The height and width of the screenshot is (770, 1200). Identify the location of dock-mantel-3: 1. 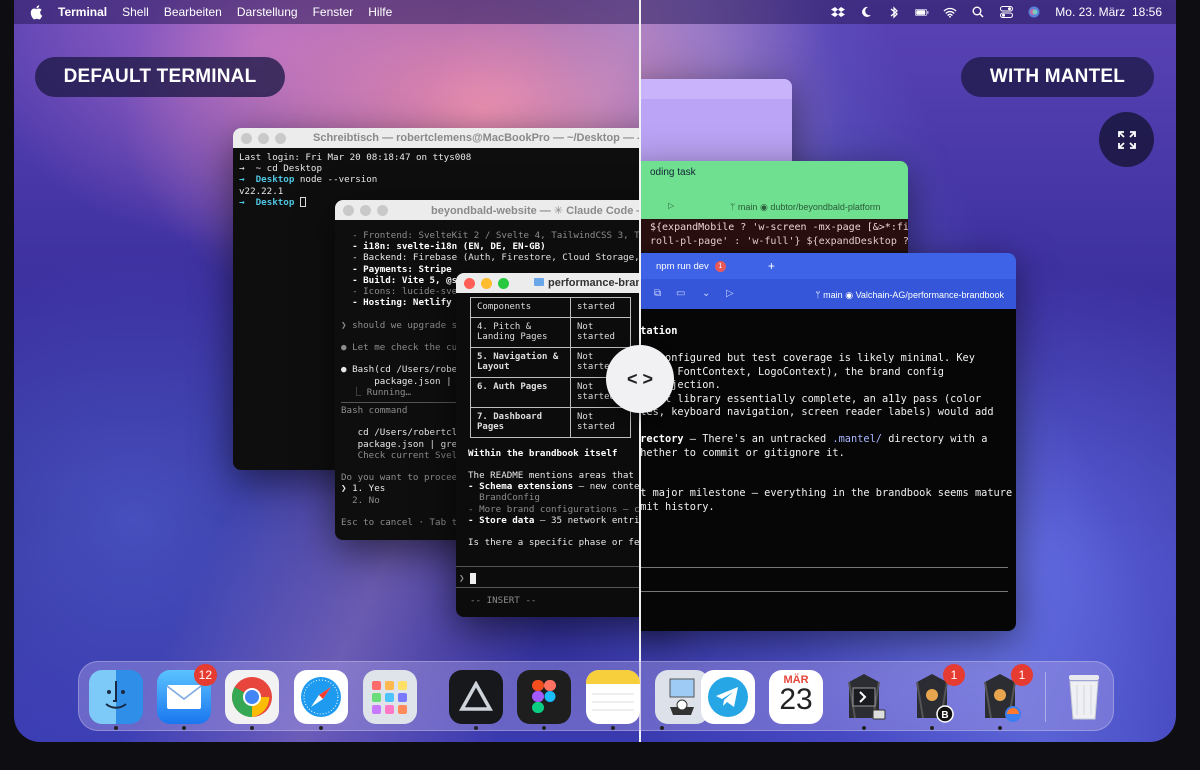
(1003, 694).